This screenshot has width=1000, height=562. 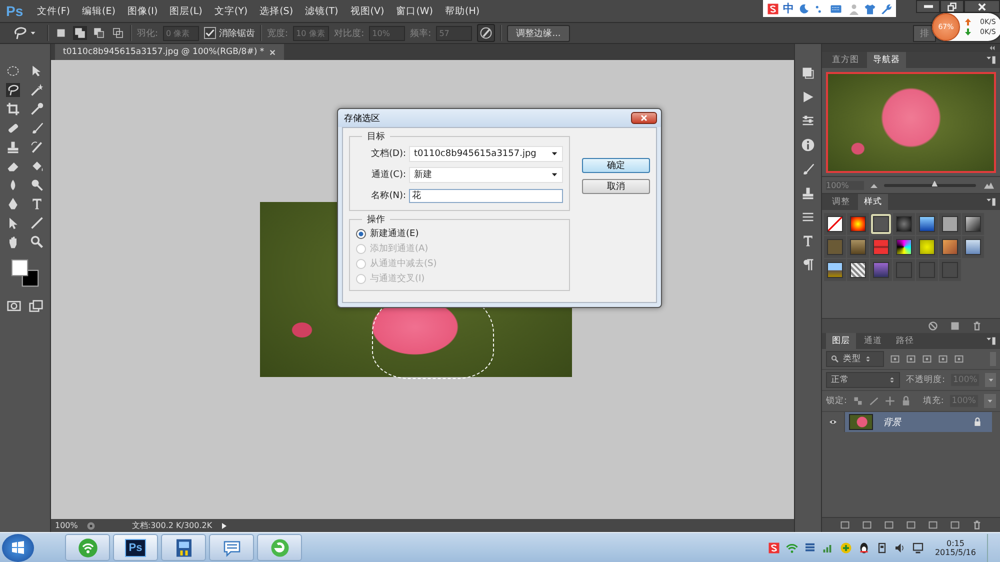 I want to click on character-icon, so click(x=808, y=241).